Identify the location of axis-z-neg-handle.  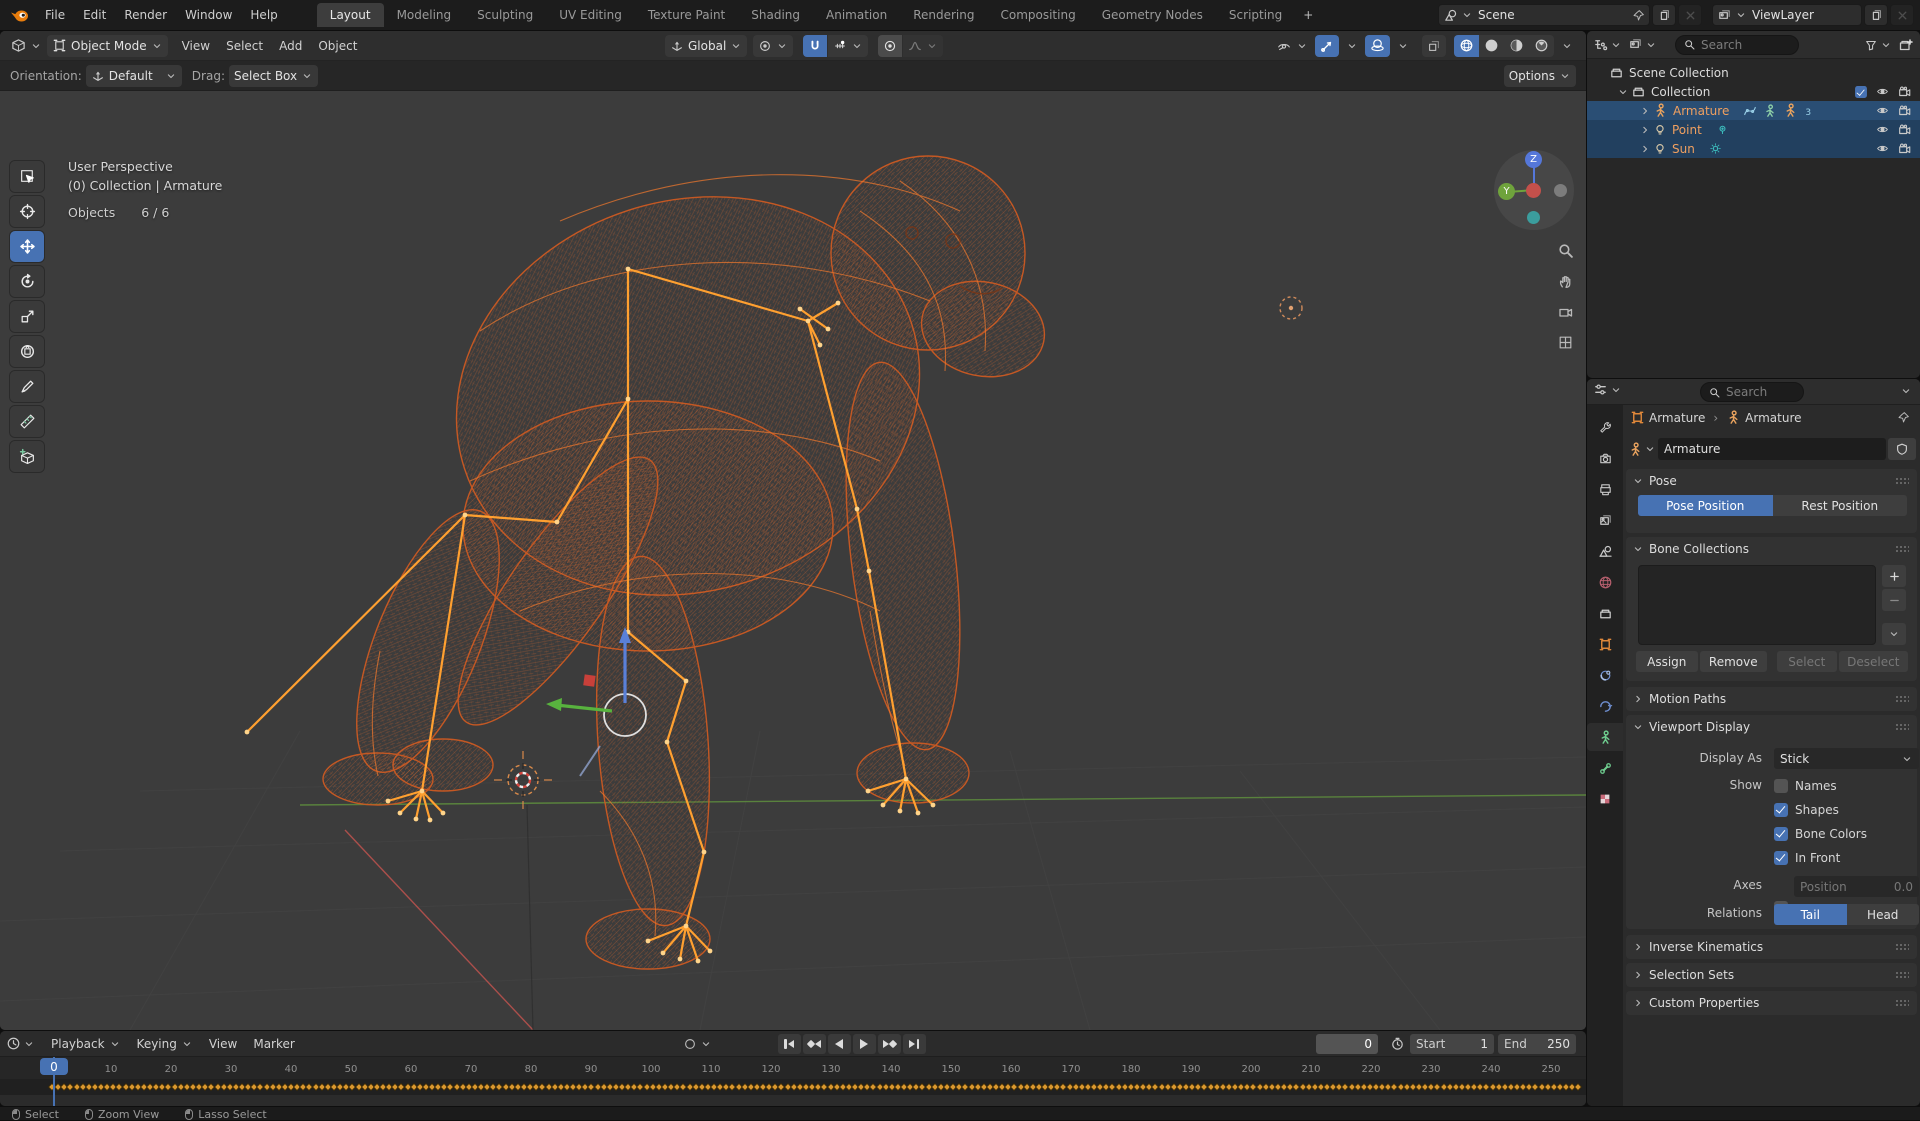
(1533, 217).